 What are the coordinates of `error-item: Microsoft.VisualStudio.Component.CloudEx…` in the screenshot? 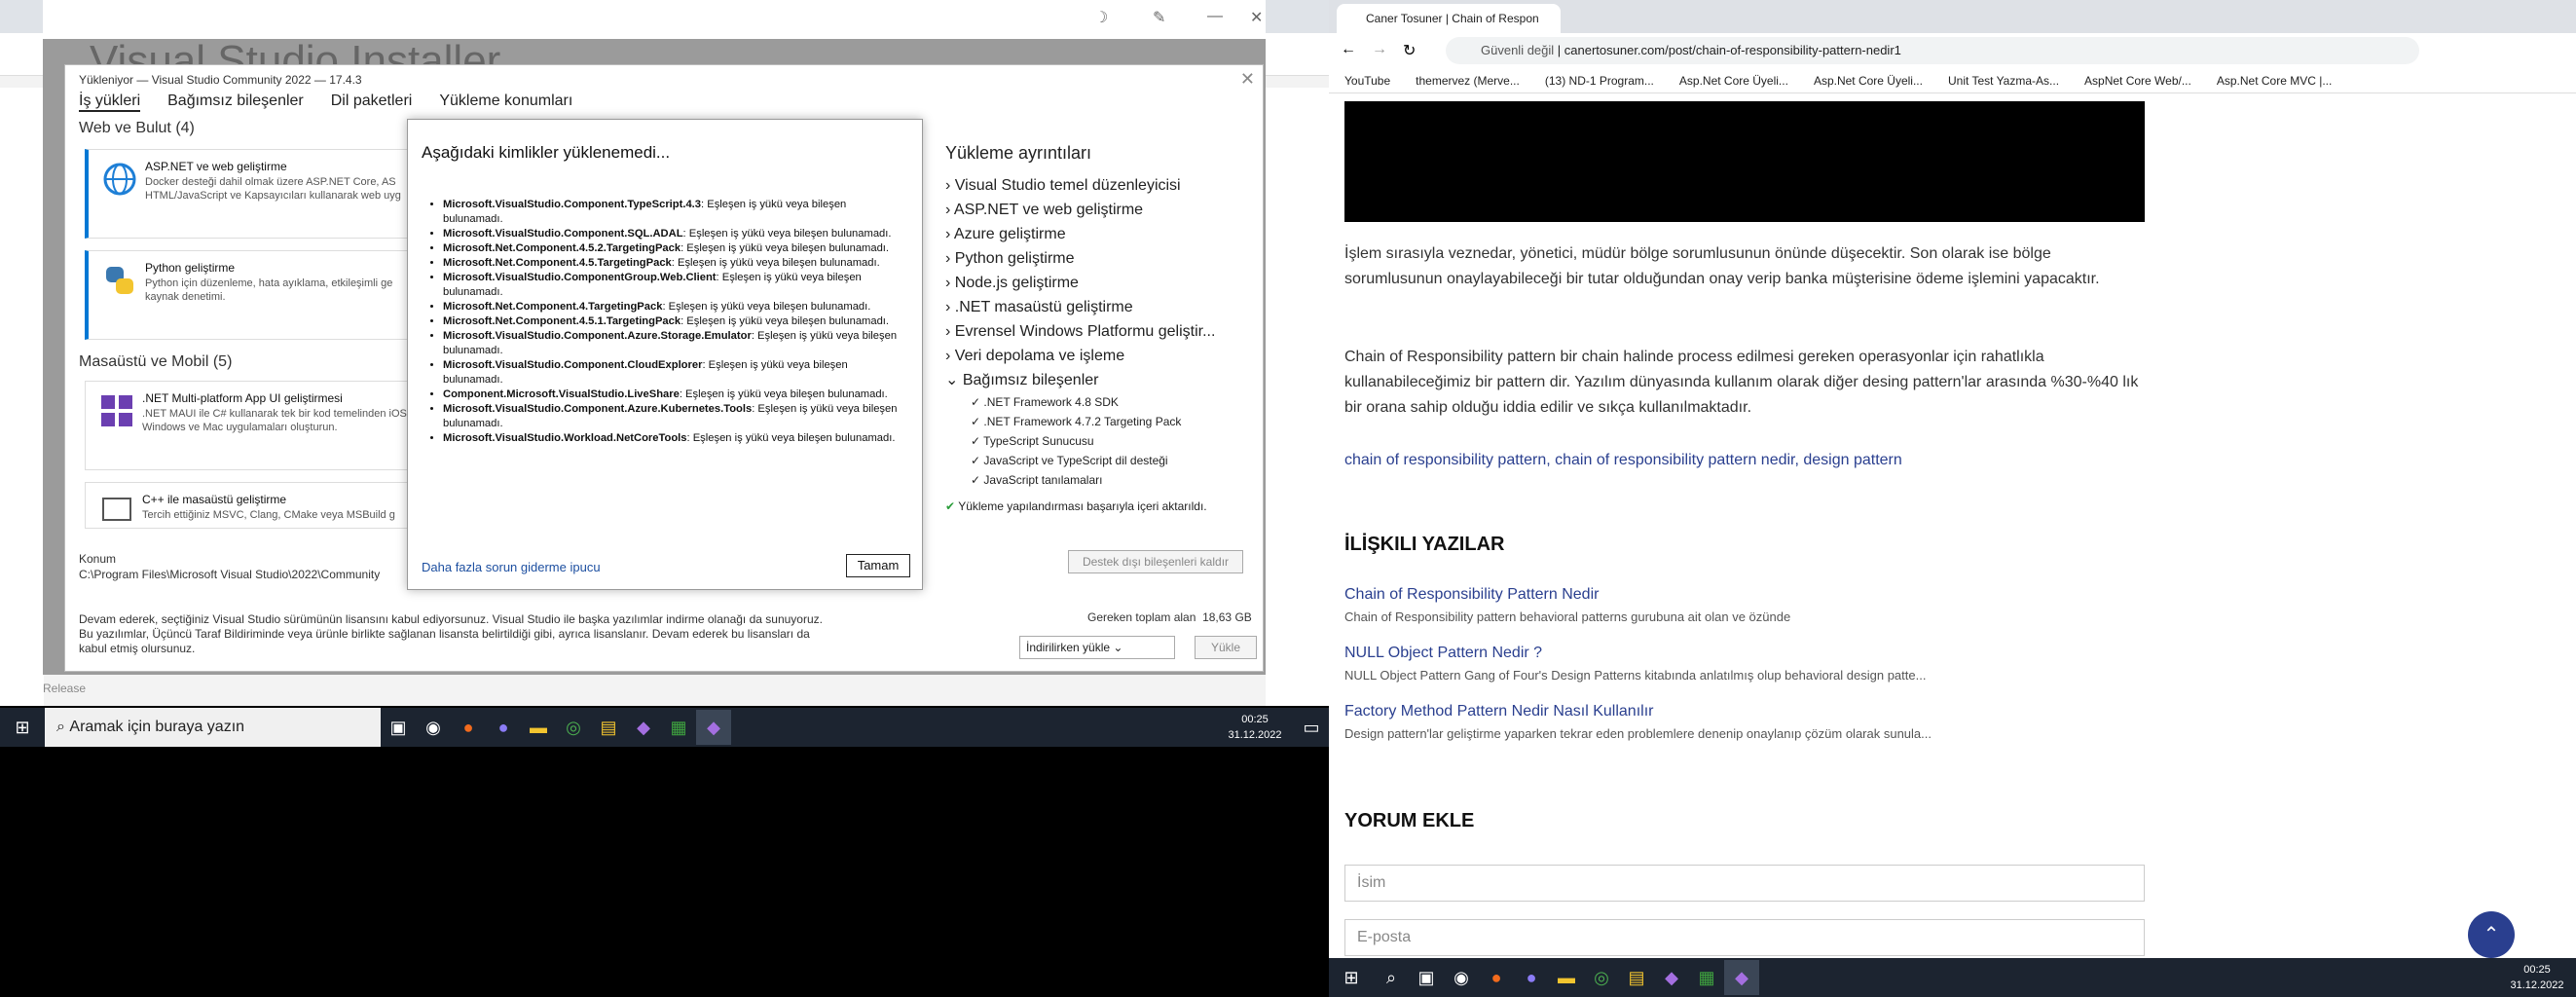 It's located at (672, 373).